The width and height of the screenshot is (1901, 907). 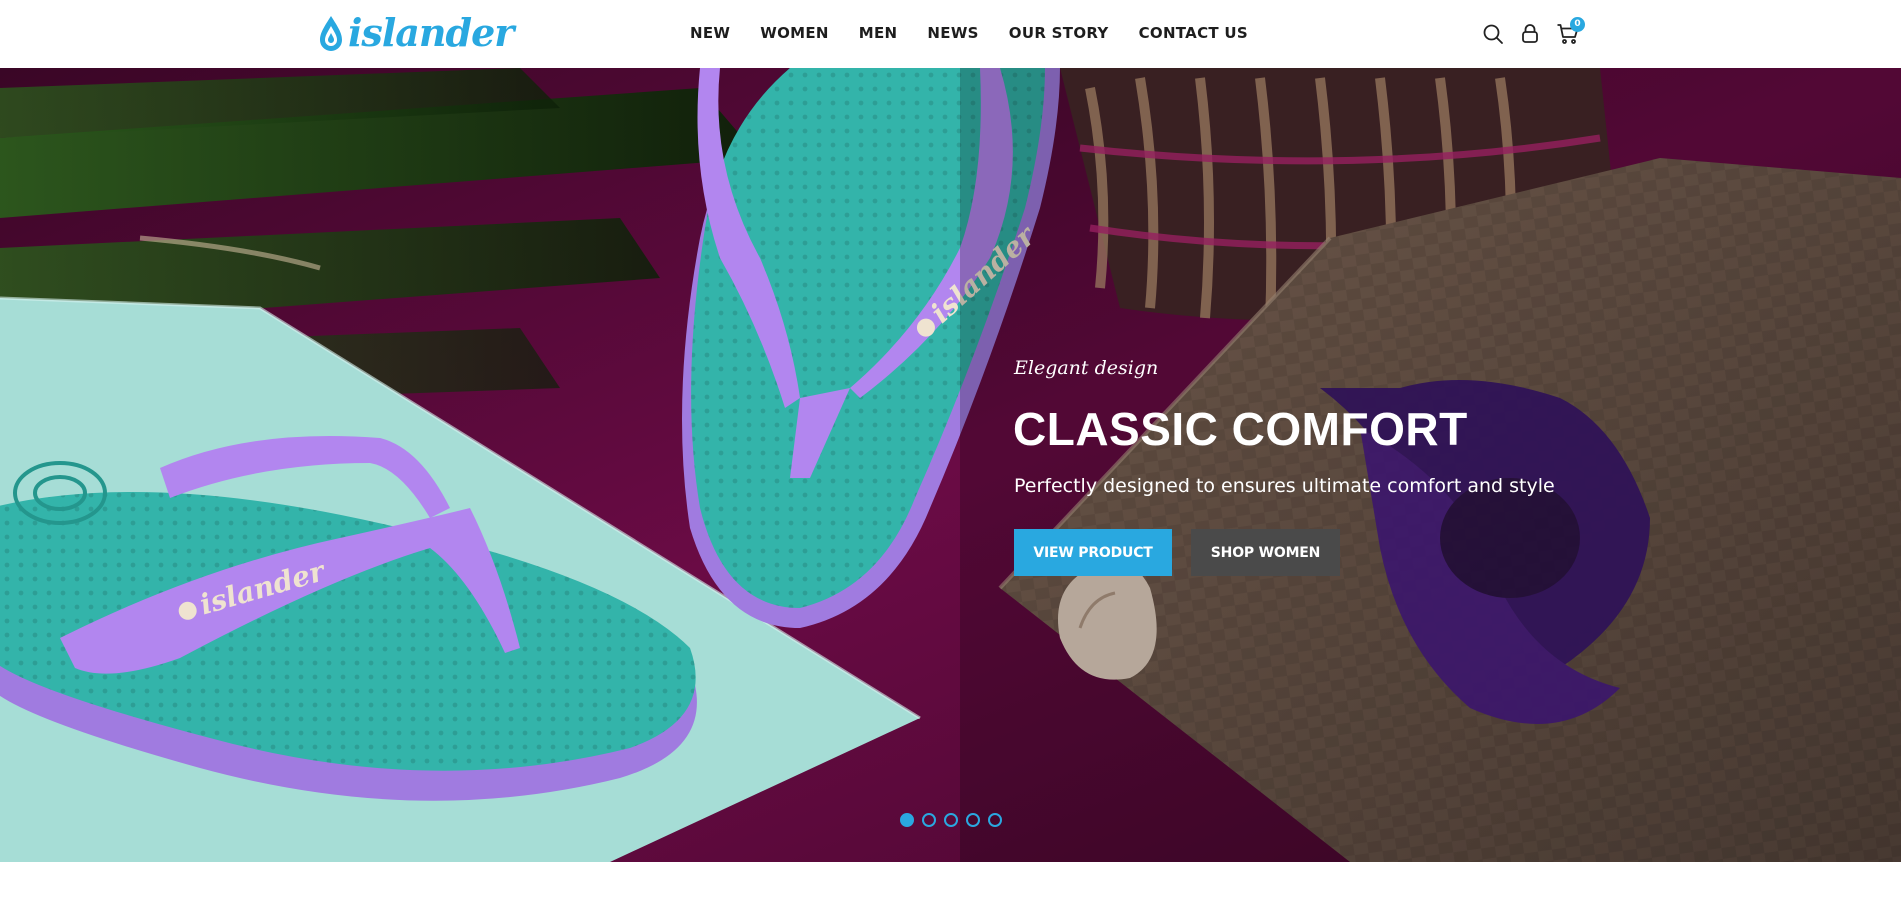 I want to click on brand-logo: islander, so click(x=415, y=32).